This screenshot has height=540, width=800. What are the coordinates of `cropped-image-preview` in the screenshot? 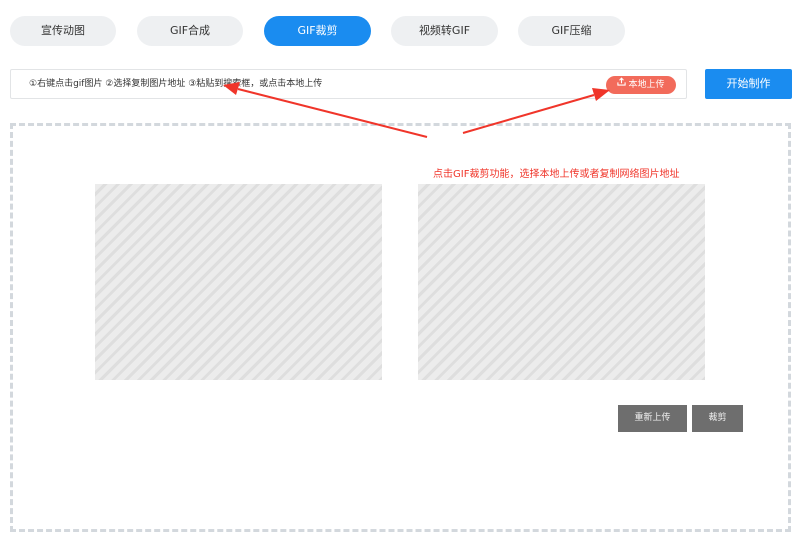 It's located at (561, 282).